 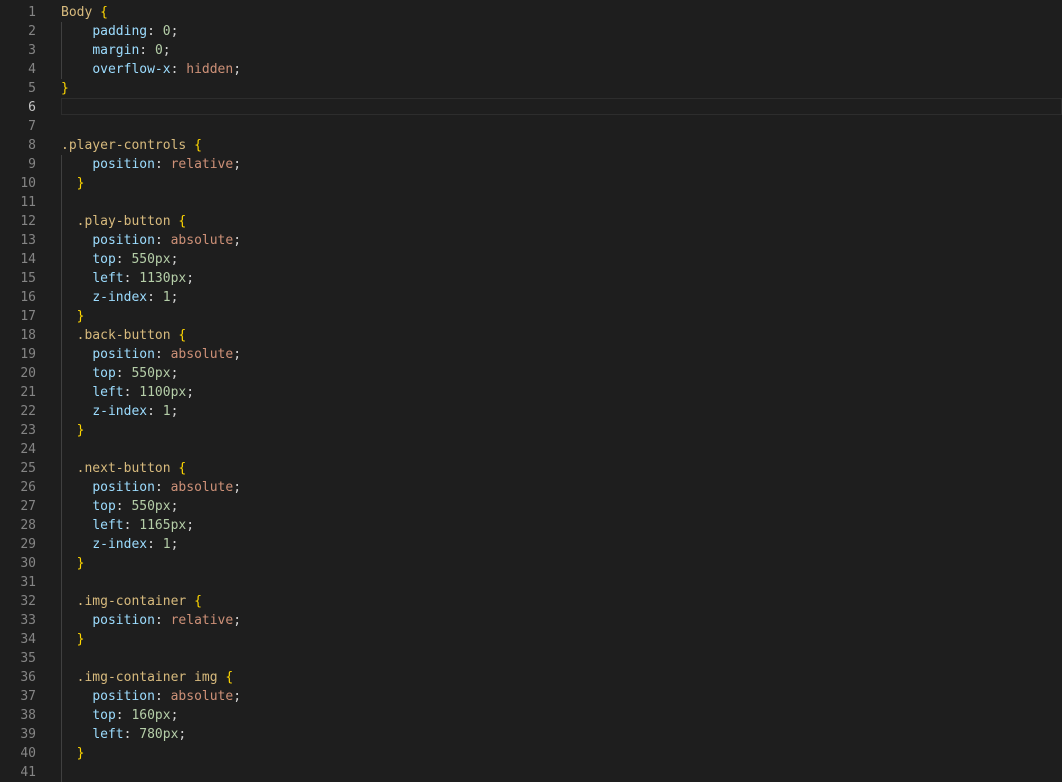 I want to click on css-number: 780px, so click(x=159, y=734).